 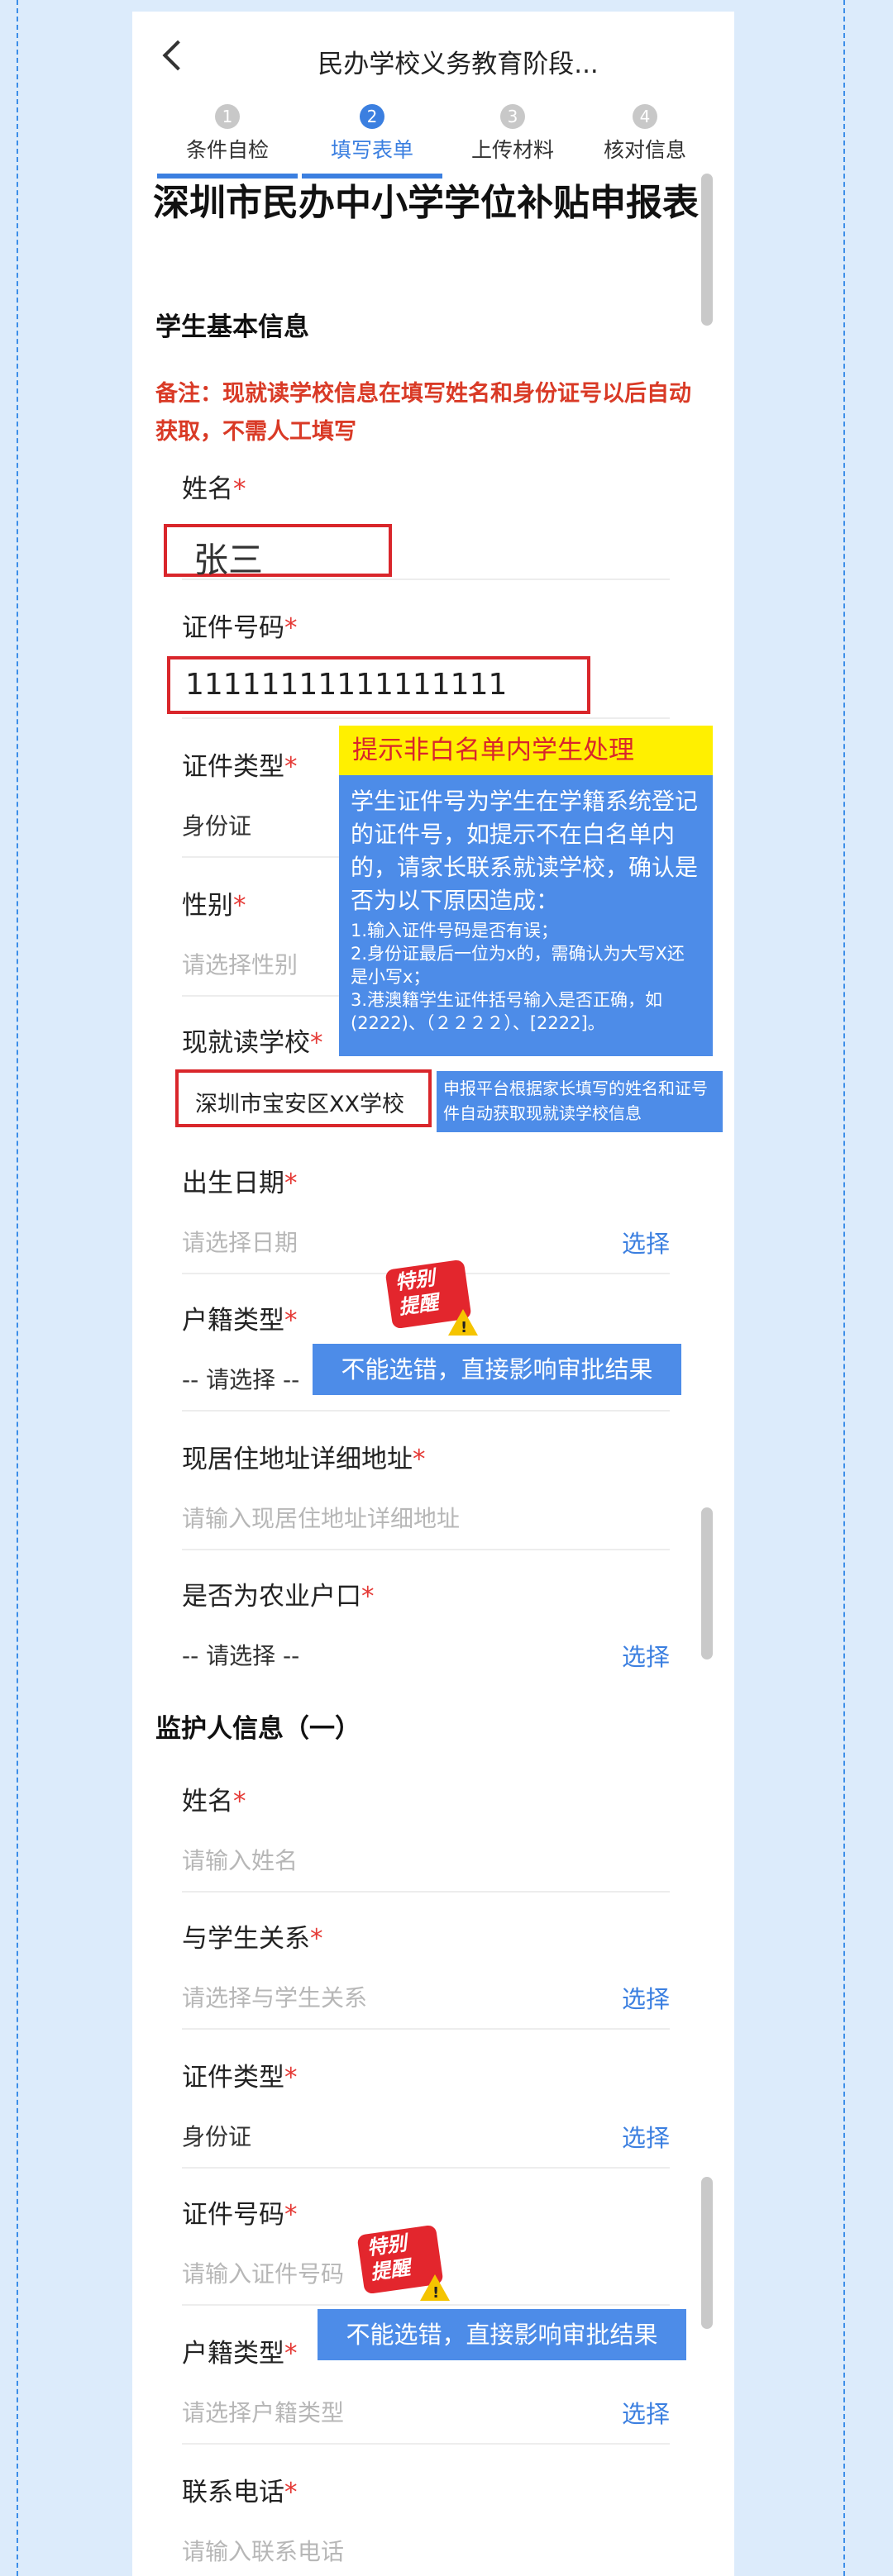 I want to click on step-number: 2, so click(x=372, y=116).